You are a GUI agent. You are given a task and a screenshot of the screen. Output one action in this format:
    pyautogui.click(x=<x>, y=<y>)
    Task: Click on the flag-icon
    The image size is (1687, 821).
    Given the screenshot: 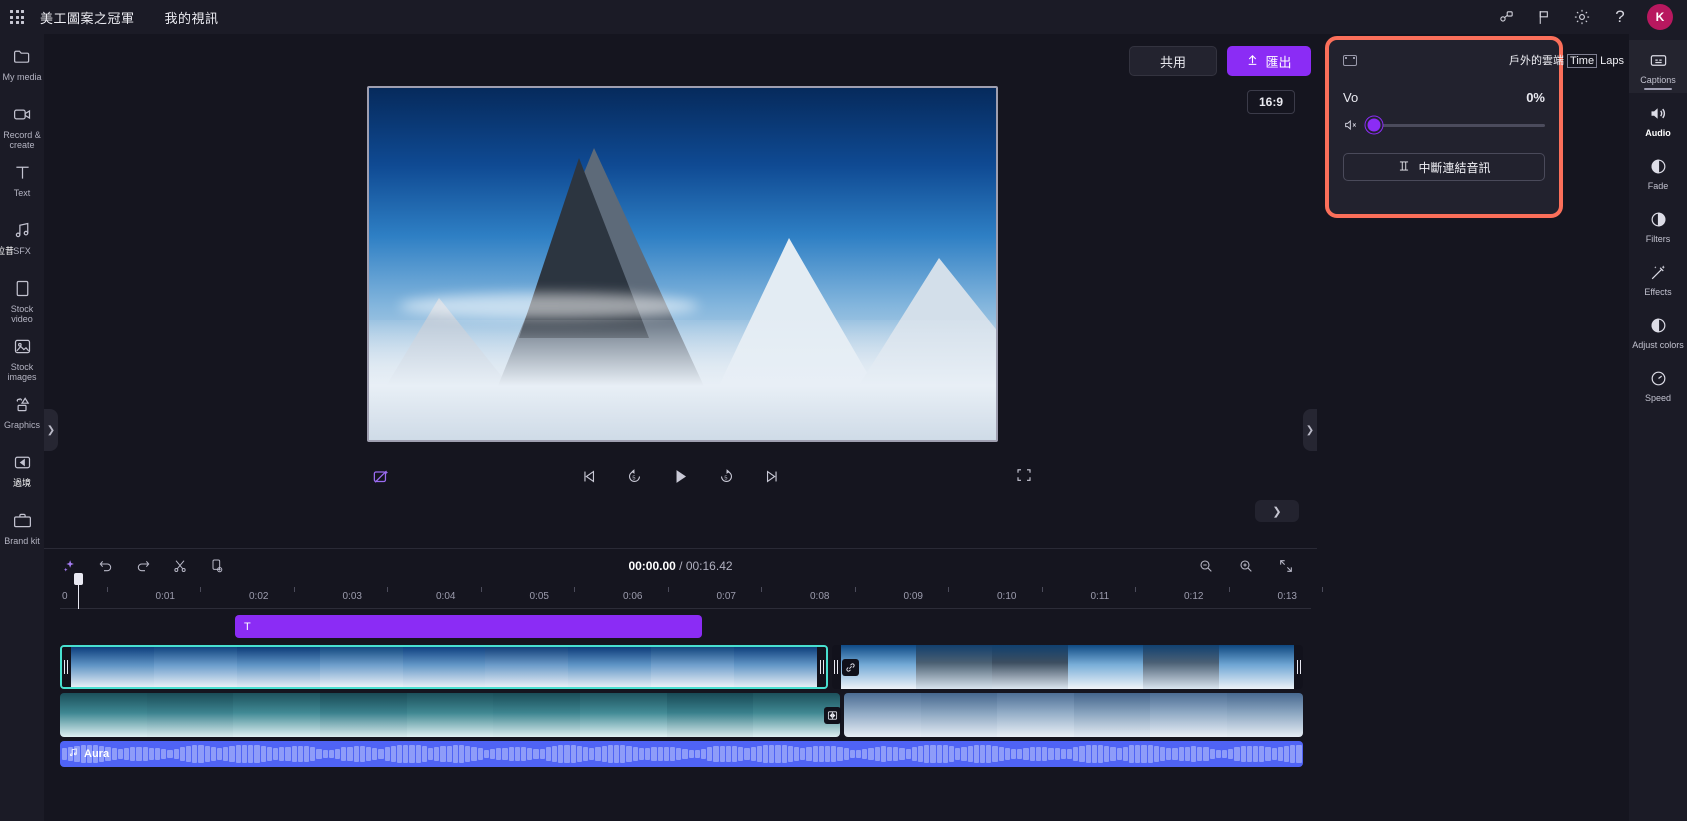 What is the action you would take?
    pyautogui.click(x=1544, y=17)
    